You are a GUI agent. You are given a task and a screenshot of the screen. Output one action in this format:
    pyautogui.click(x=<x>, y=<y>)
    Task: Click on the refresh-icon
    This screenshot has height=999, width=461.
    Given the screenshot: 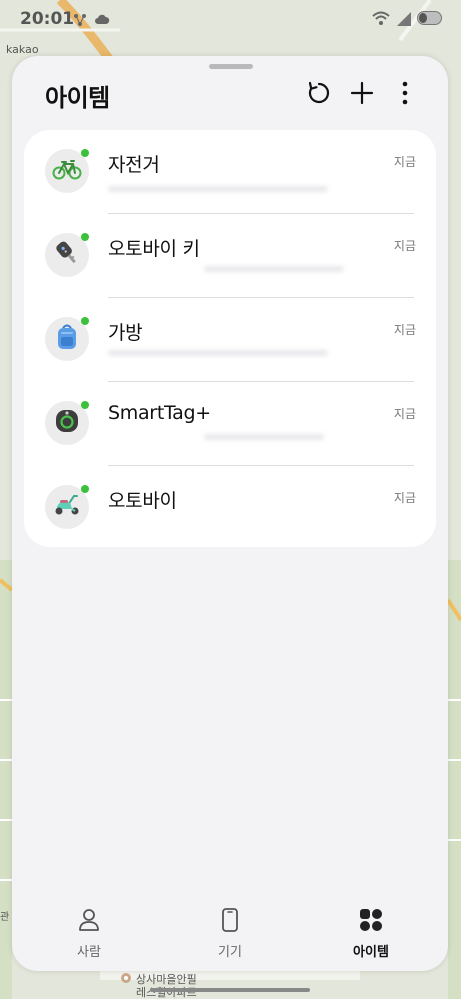 What is the action you would take?
    pyautogui.click(x=319, y=95)
    